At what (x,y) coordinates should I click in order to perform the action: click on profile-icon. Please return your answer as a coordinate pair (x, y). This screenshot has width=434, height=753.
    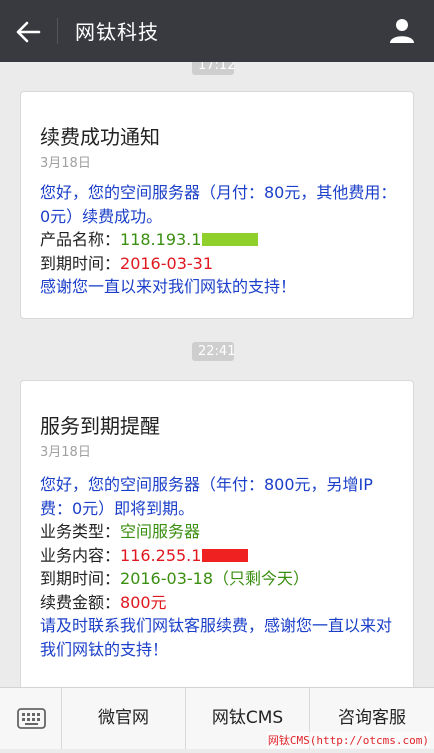
    Looking at the image, I should click on (402, 30).